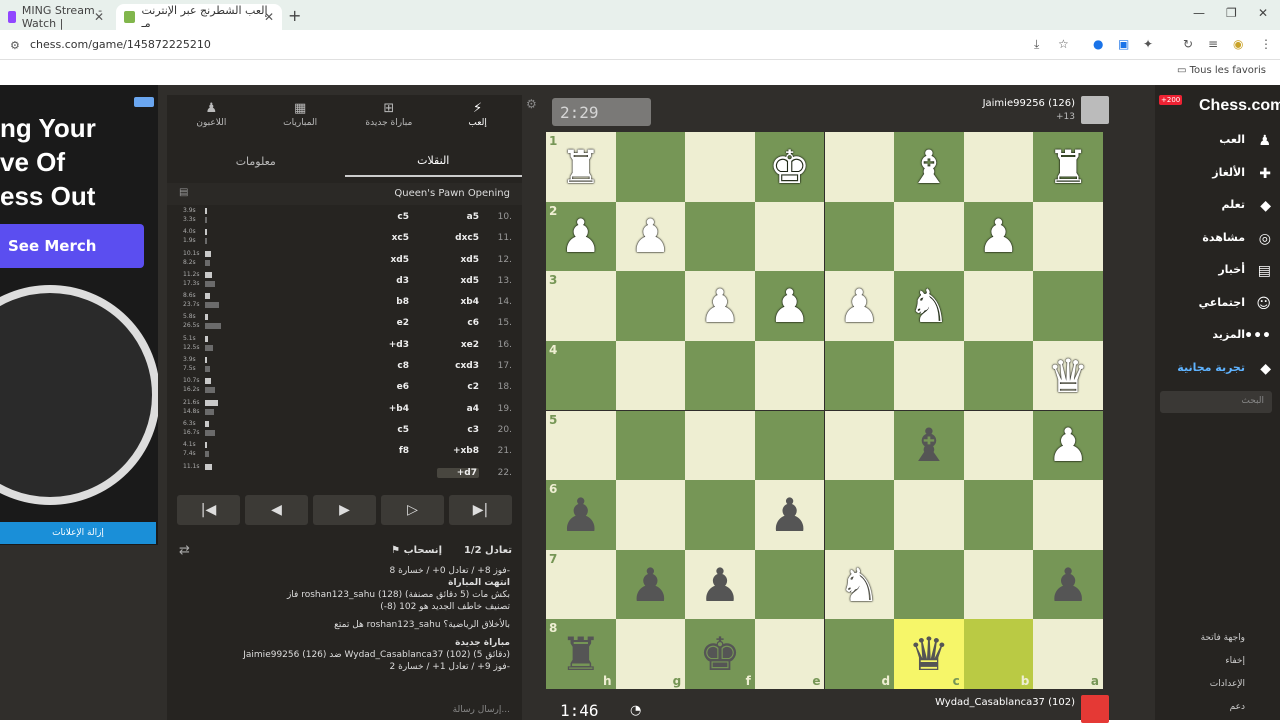 This screenshot has height=723, width=1280. What do you see at coordinates (99, 17) in the screenshot?
I see `close-icon: ✕` at bounding box center [99, 17].